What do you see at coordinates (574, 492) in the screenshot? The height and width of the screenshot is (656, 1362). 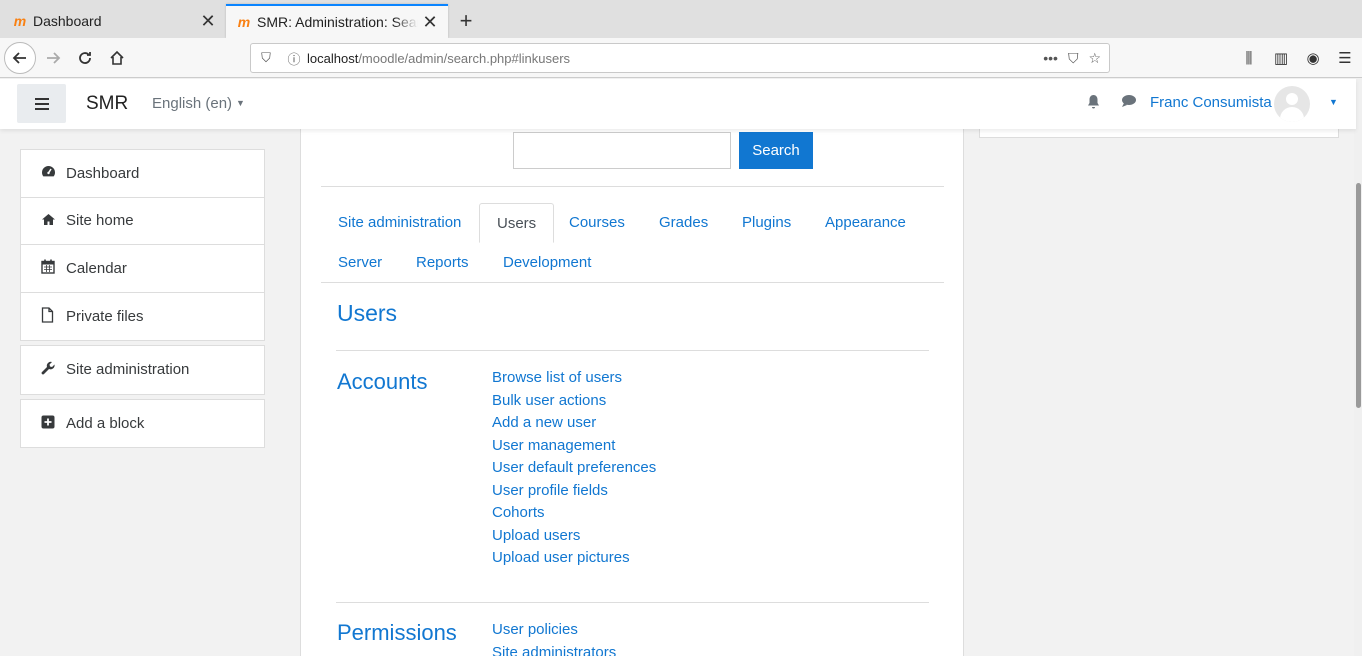 I see `link-user-profile-fields: User profile fields` at bounding box center [574, 492].